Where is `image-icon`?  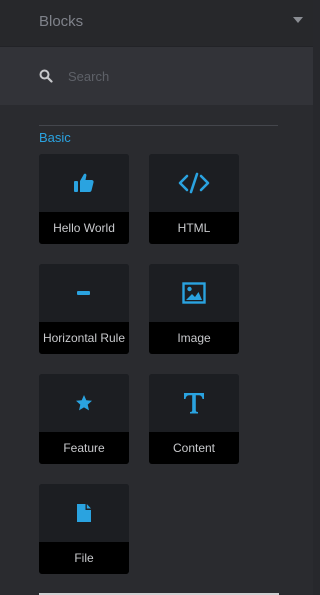
image-icon is located at coordinates (194, 293).